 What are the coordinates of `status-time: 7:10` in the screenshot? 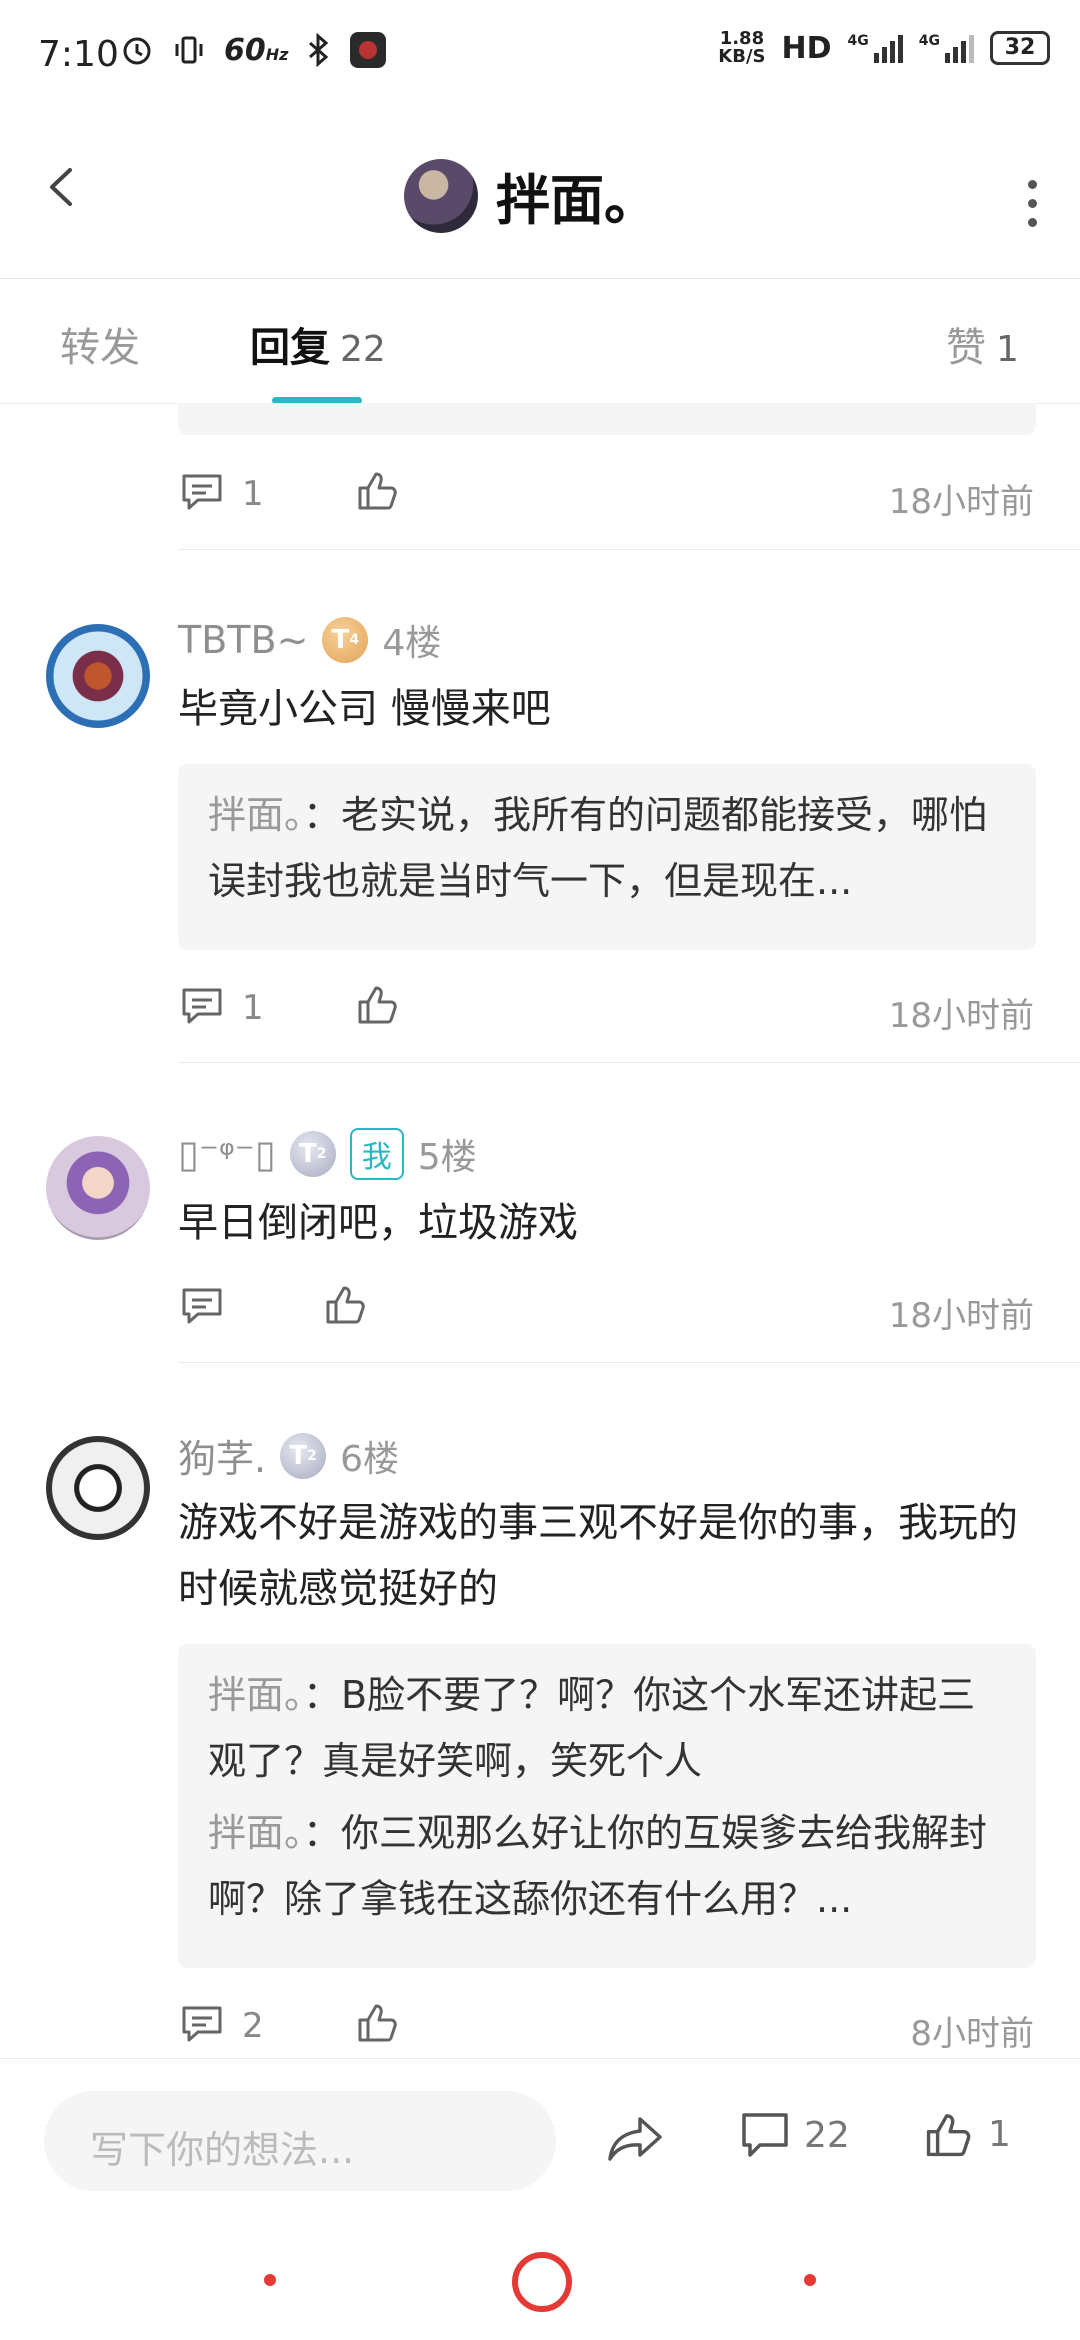 It's located at (78, 54).